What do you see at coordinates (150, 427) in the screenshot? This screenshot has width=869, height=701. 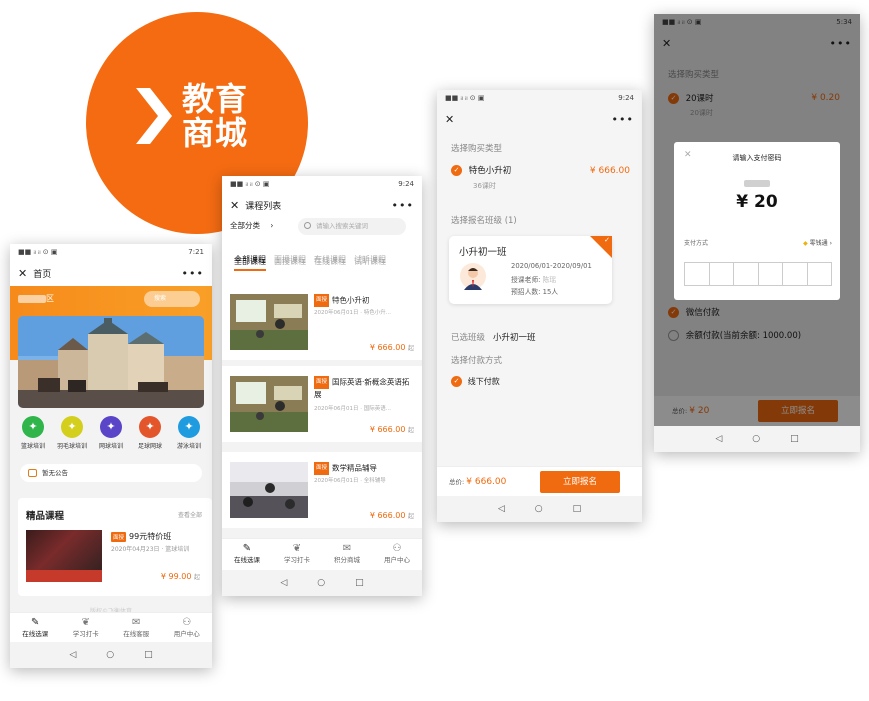 I see `football-icon: ✦` at bounding box center [150, 427].